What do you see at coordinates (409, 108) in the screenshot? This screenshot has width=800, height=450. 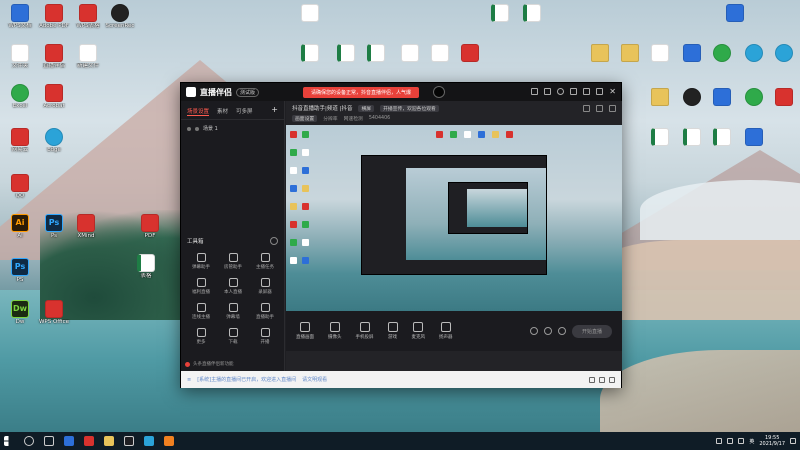 I see `announcement-tag: 开播宣传，欢迎各位观看` at bounding box center [409, 108].